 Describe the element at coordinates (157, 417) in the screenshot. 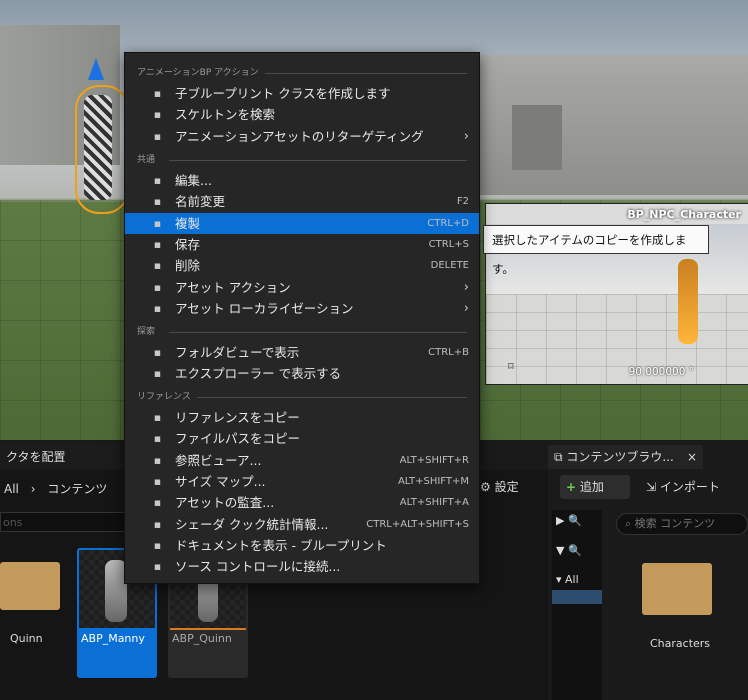

I see `copy-reference-icon: ▪` at that location.